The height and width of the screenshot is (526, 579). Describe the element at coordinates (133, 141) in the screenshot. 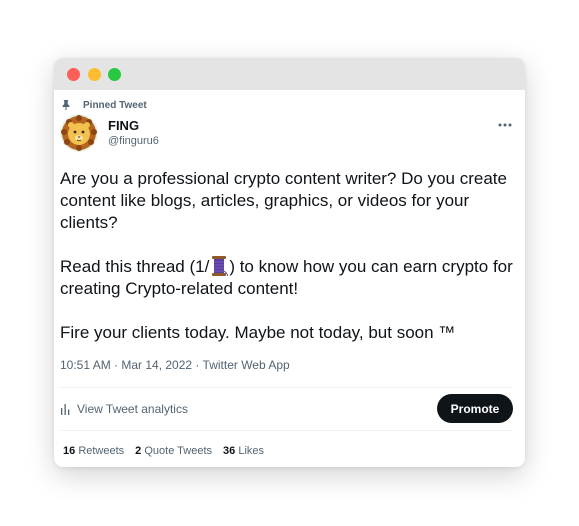

I see `author-handle: @finguru6` at that location.